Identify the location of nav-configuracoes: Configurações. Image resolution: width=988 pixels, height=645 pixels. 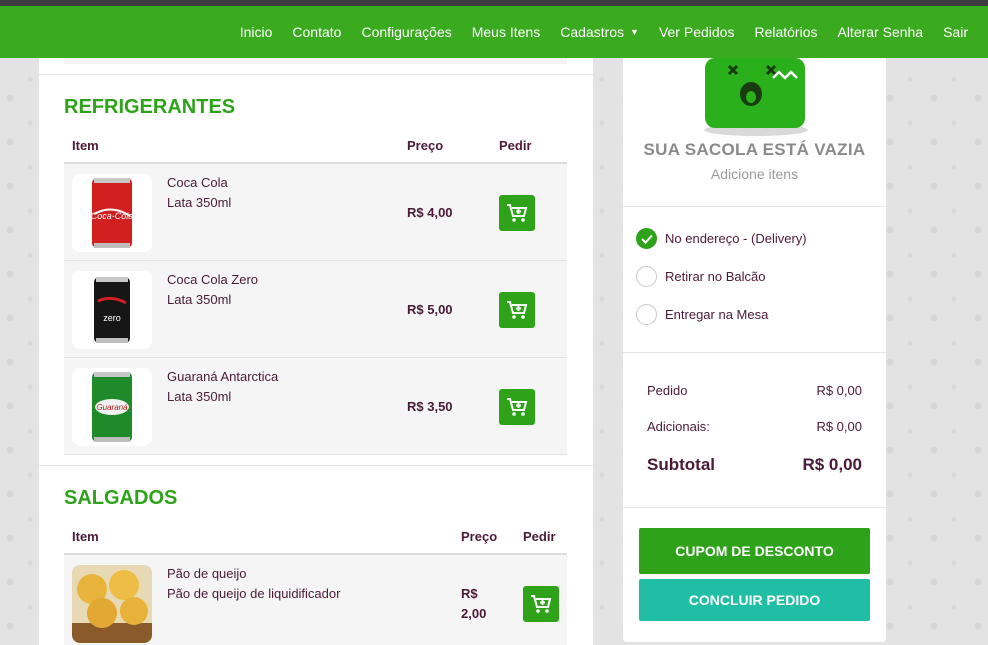
(406, 32).